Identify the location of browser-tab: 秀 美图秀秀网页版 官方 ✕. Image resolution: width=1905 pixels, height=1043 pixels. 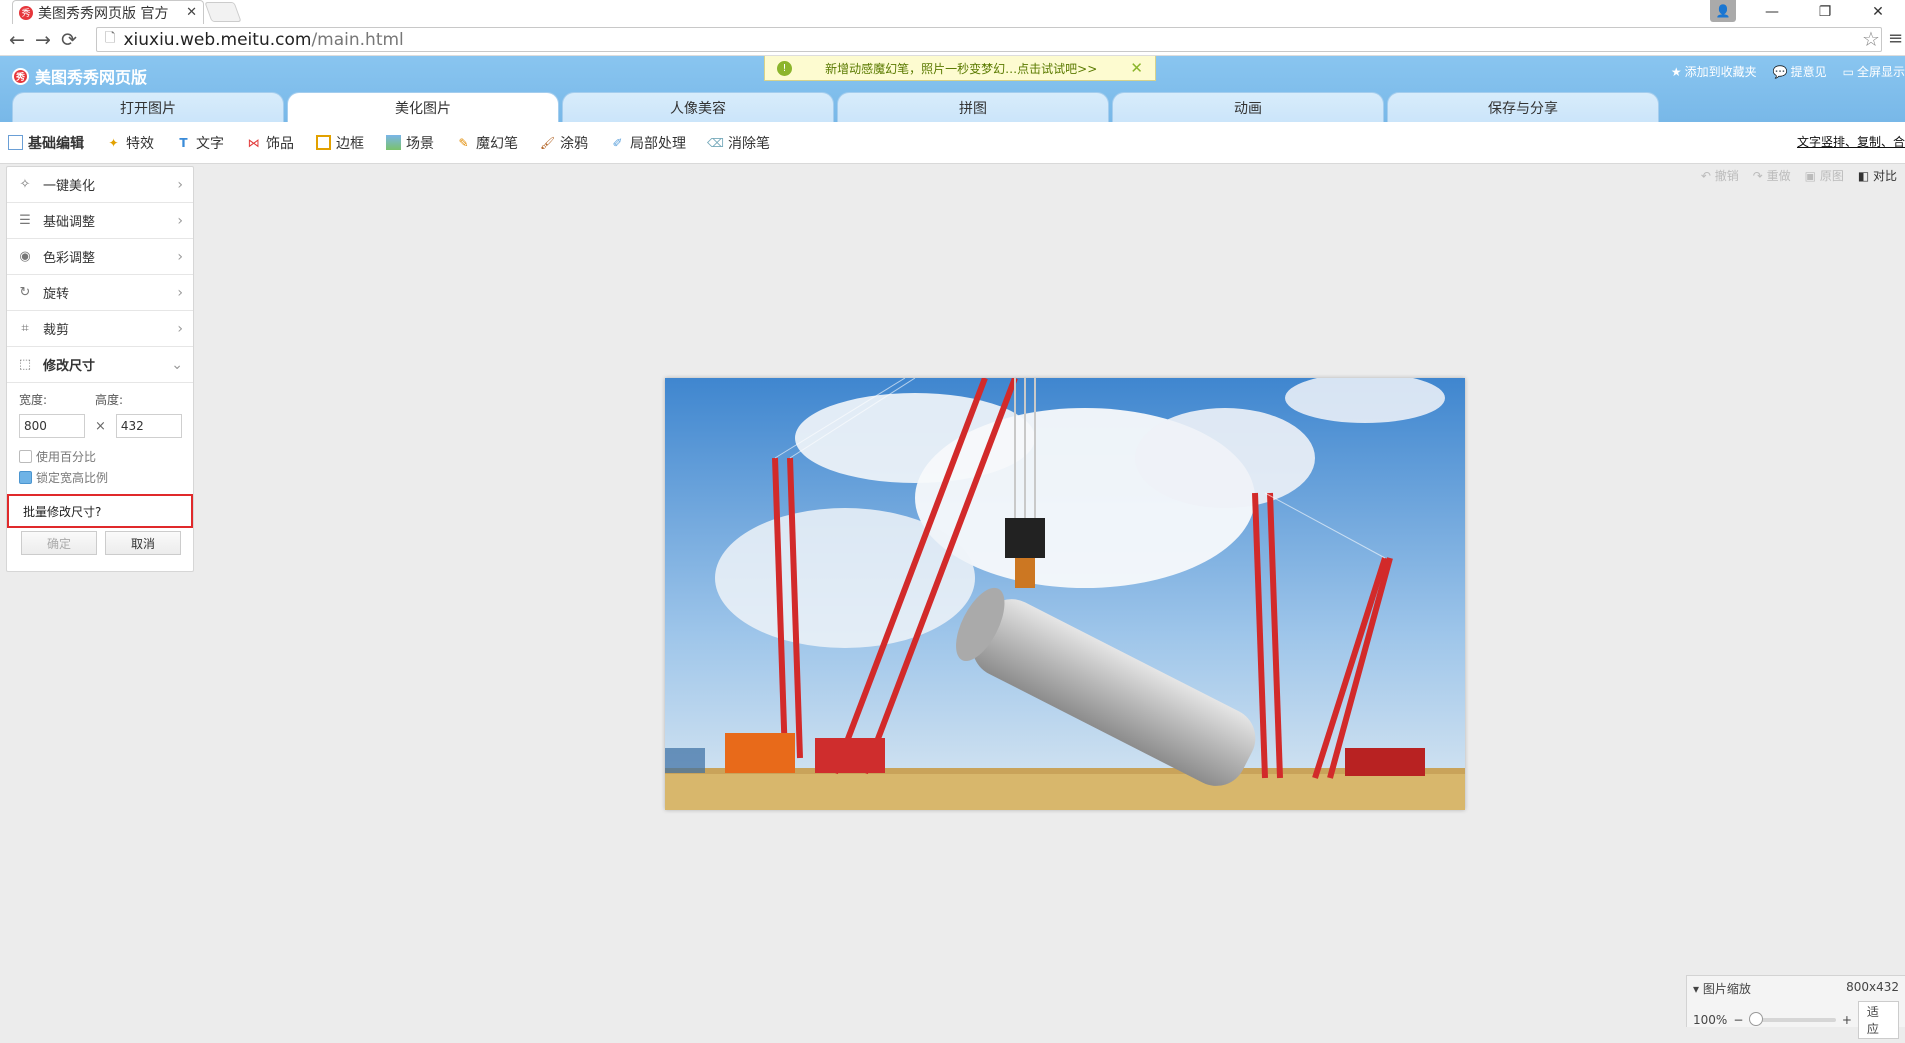
(108, 12).